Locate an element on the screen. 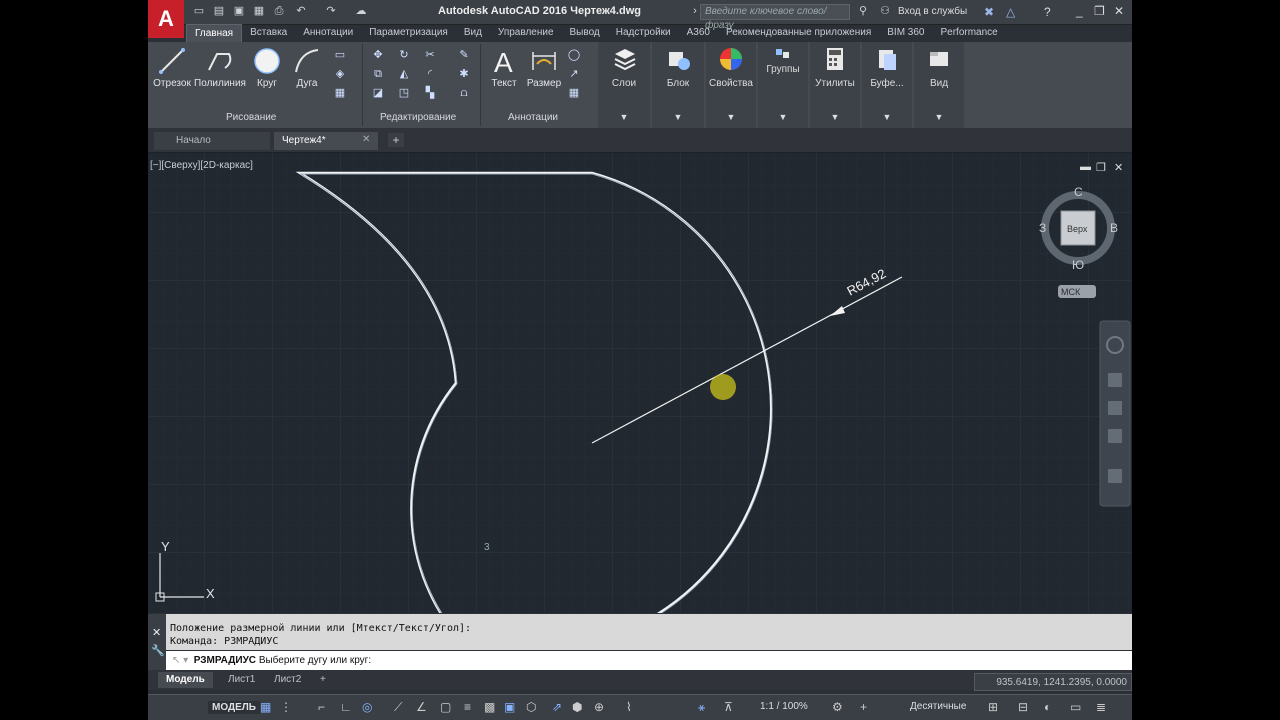 The height and width of the screenshot is (720, 1280). dimension-button: Размер is located at coordinates (544, 67).